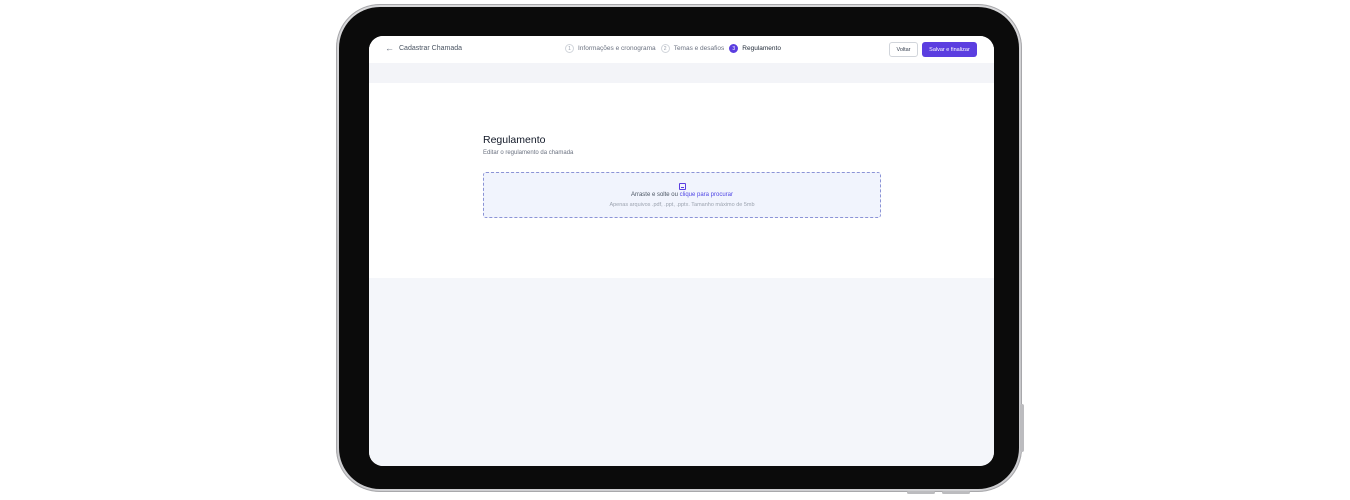  I want to click on step-number: 3, so click(734, 48).